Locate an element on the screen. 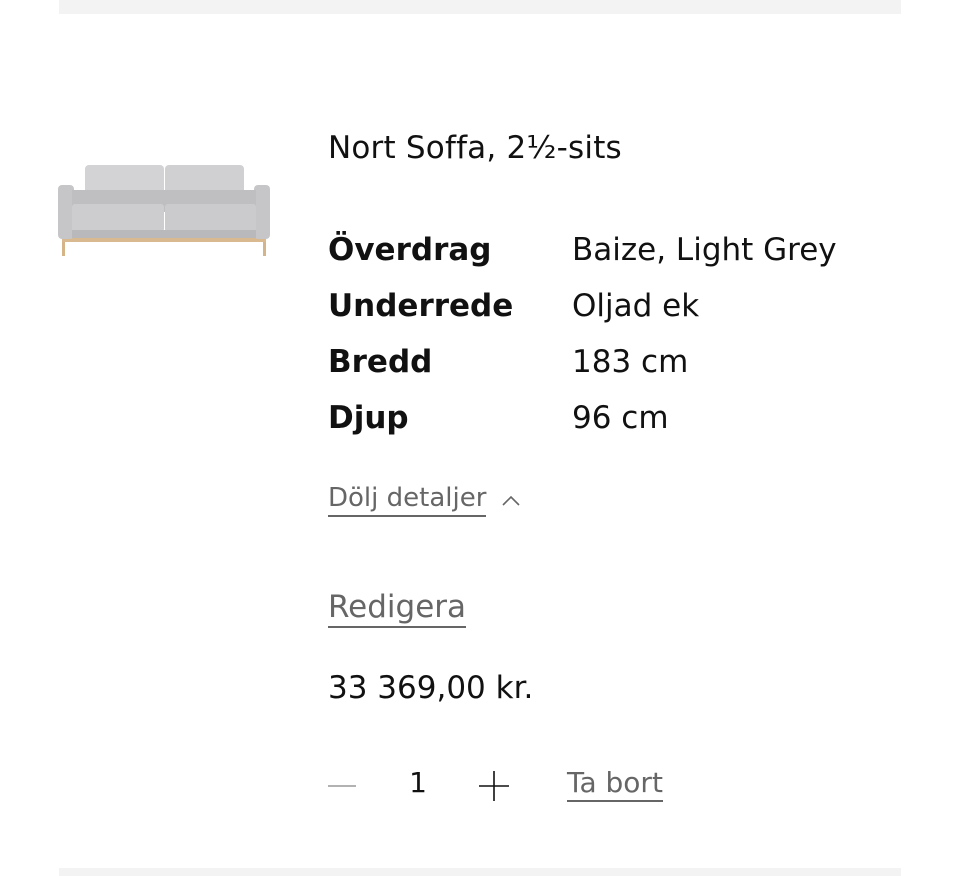  sofa-image is located at coordinates (164, 210).